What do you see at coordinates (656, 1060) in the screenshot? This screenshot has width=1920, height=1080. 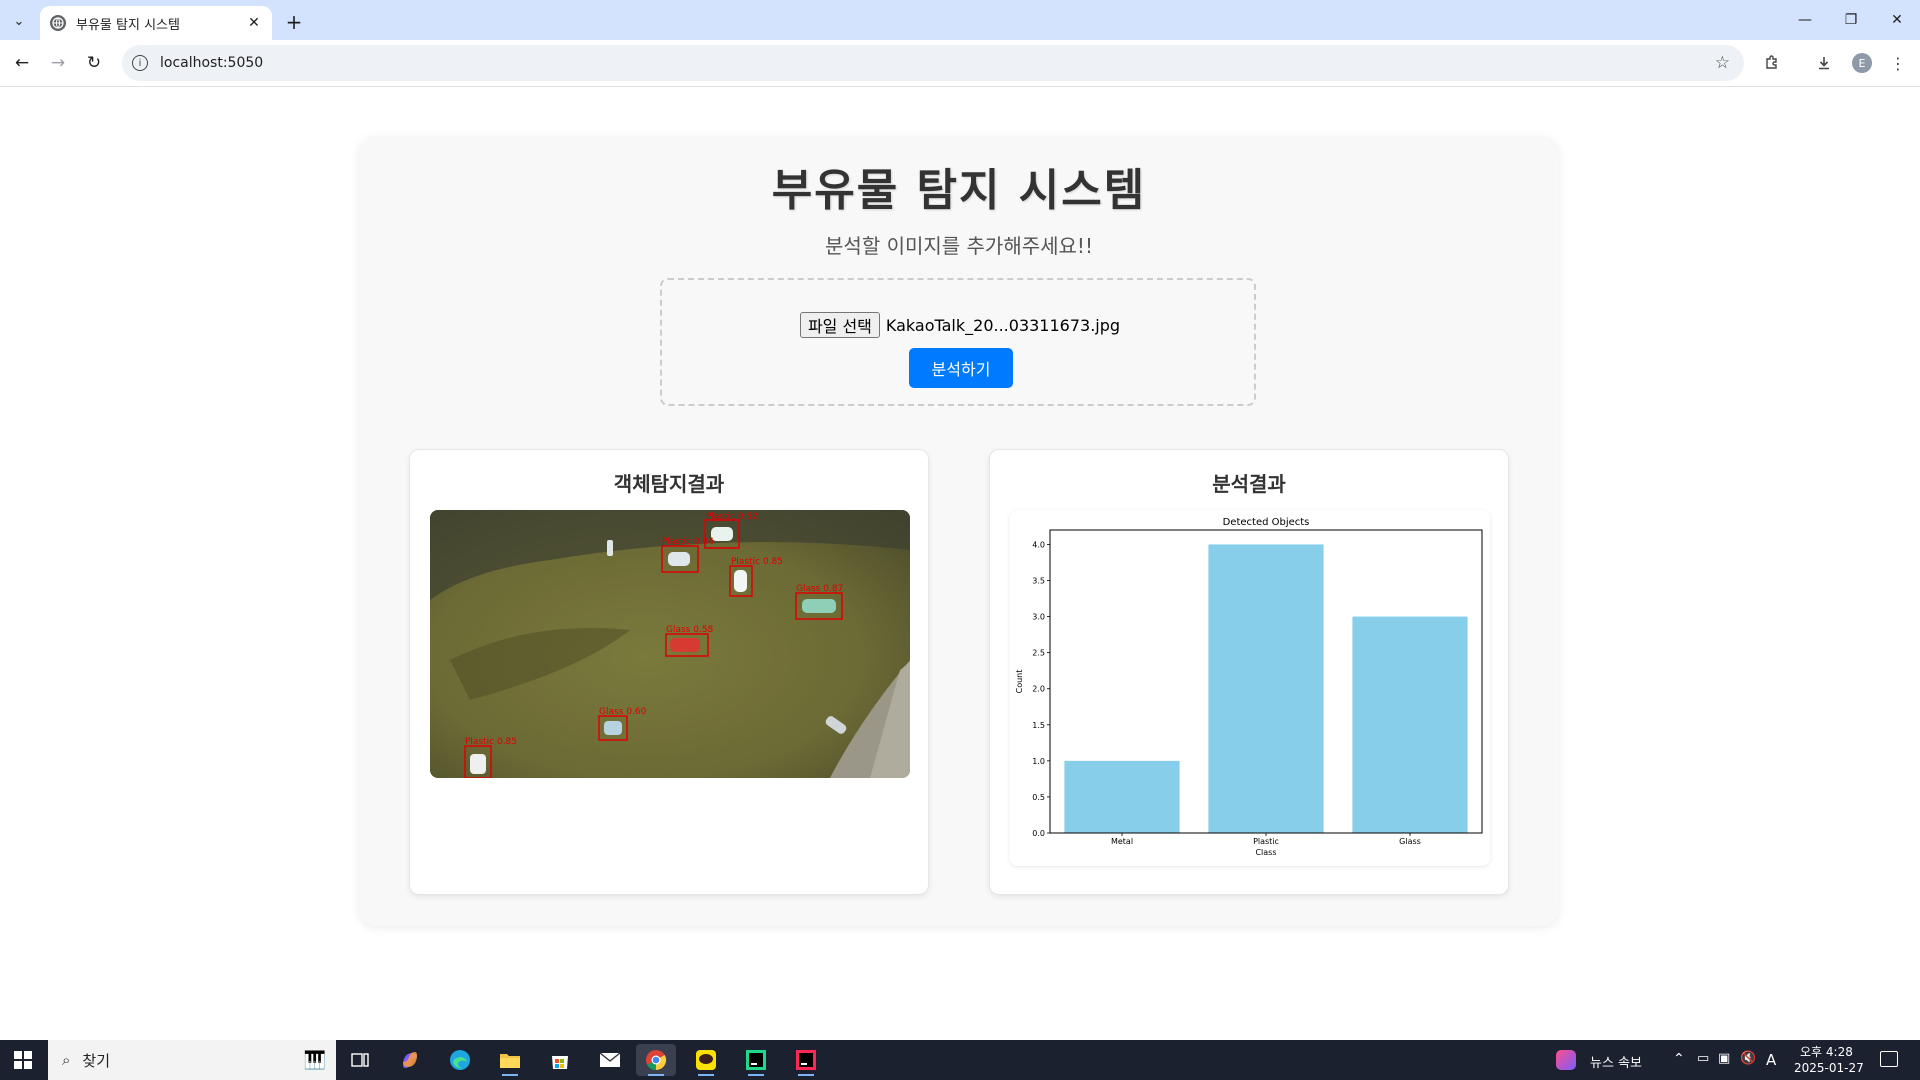 I see `chrome-icon` at bounding box center [656, 1060].